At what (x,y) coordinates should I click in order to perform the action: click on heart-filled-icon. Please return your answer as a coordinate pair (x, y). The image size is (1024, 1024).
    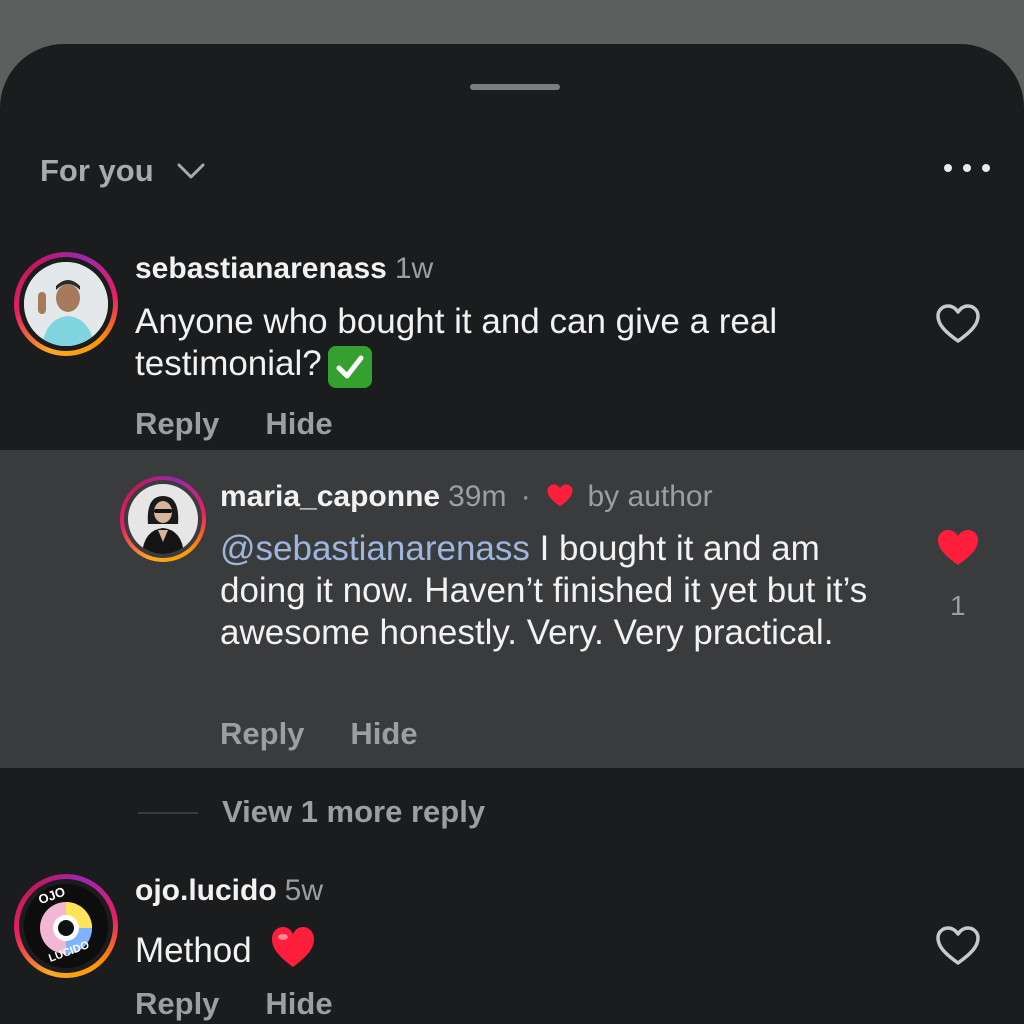
    Looking at the image, I should click on (958, 548).